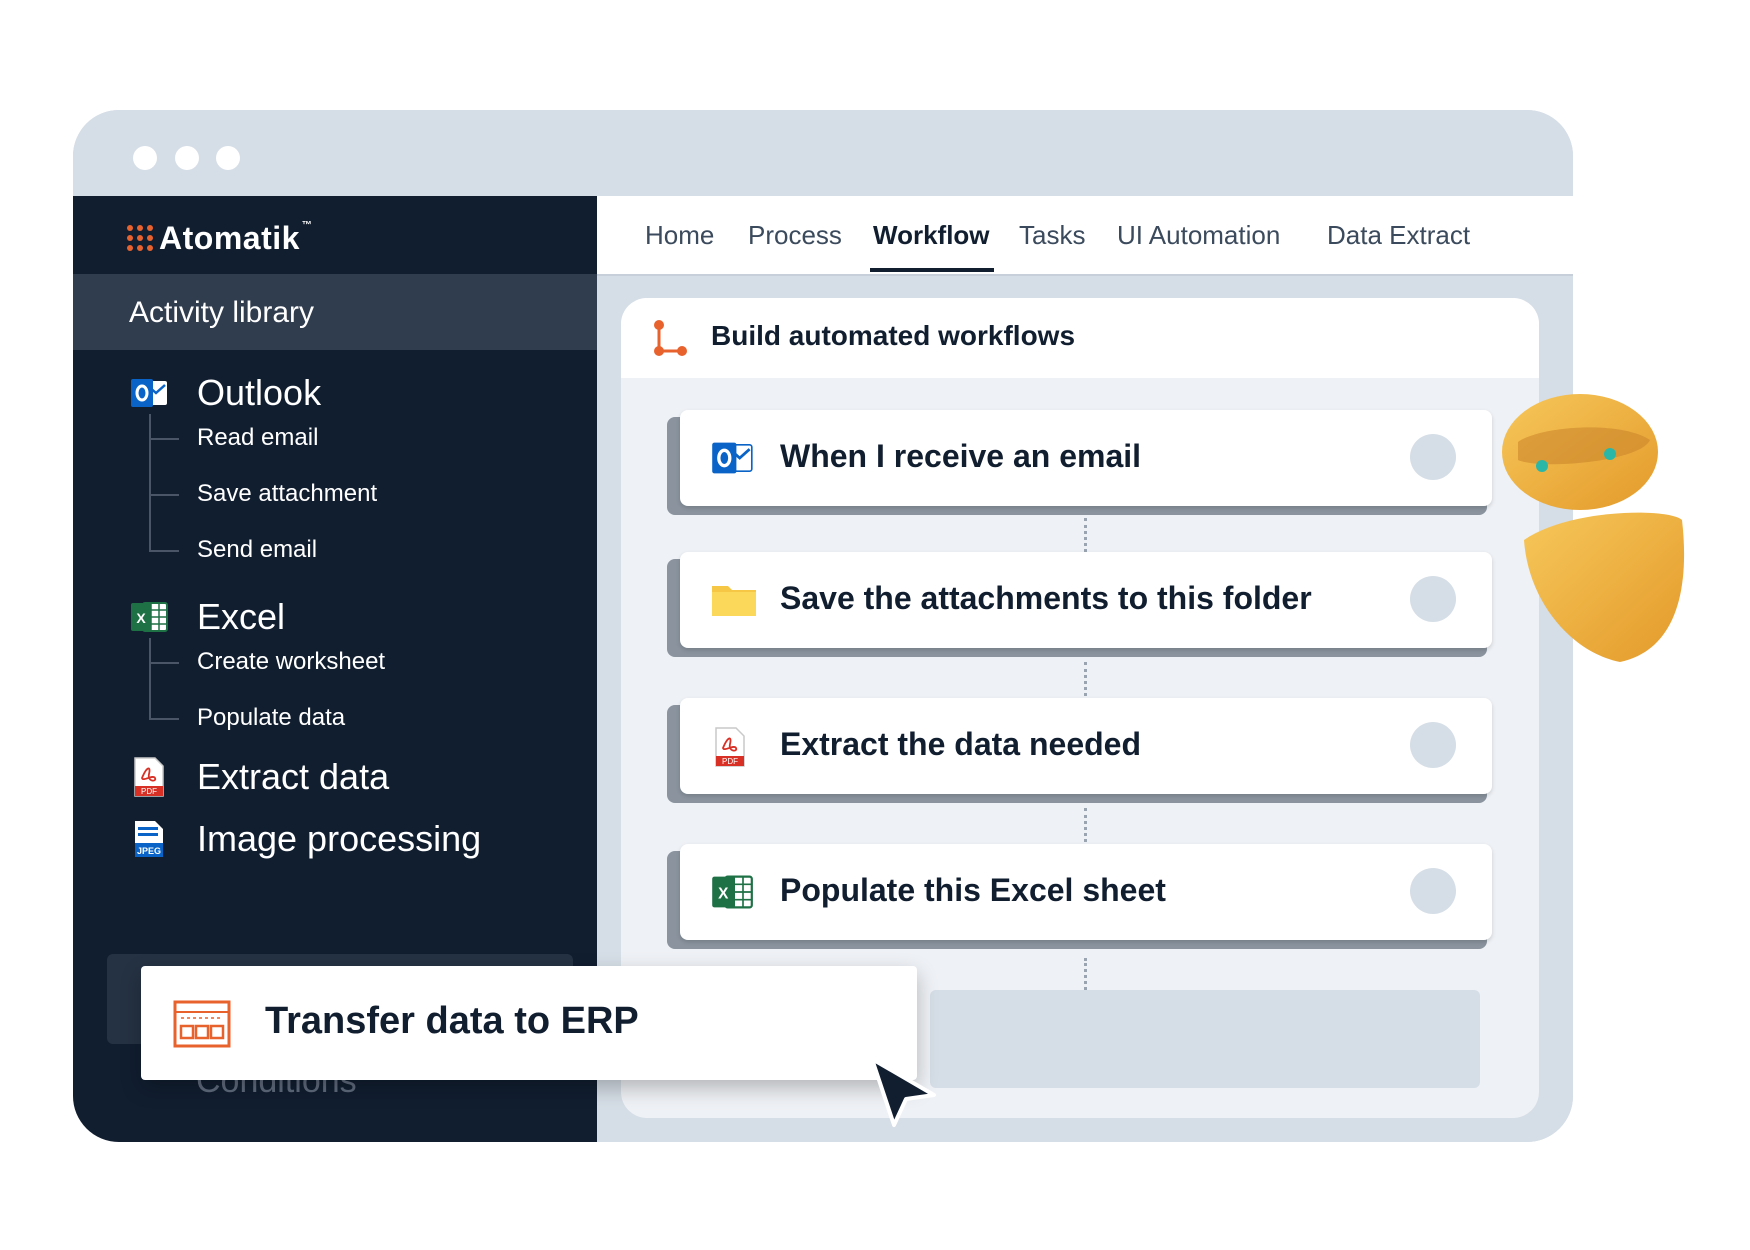 This screenshot has height=1250, width=1750. Describe the element at coordinates (973, 890) in the screenshot. I see `workflow-step-label: Populate this Excel sheet` at that location.